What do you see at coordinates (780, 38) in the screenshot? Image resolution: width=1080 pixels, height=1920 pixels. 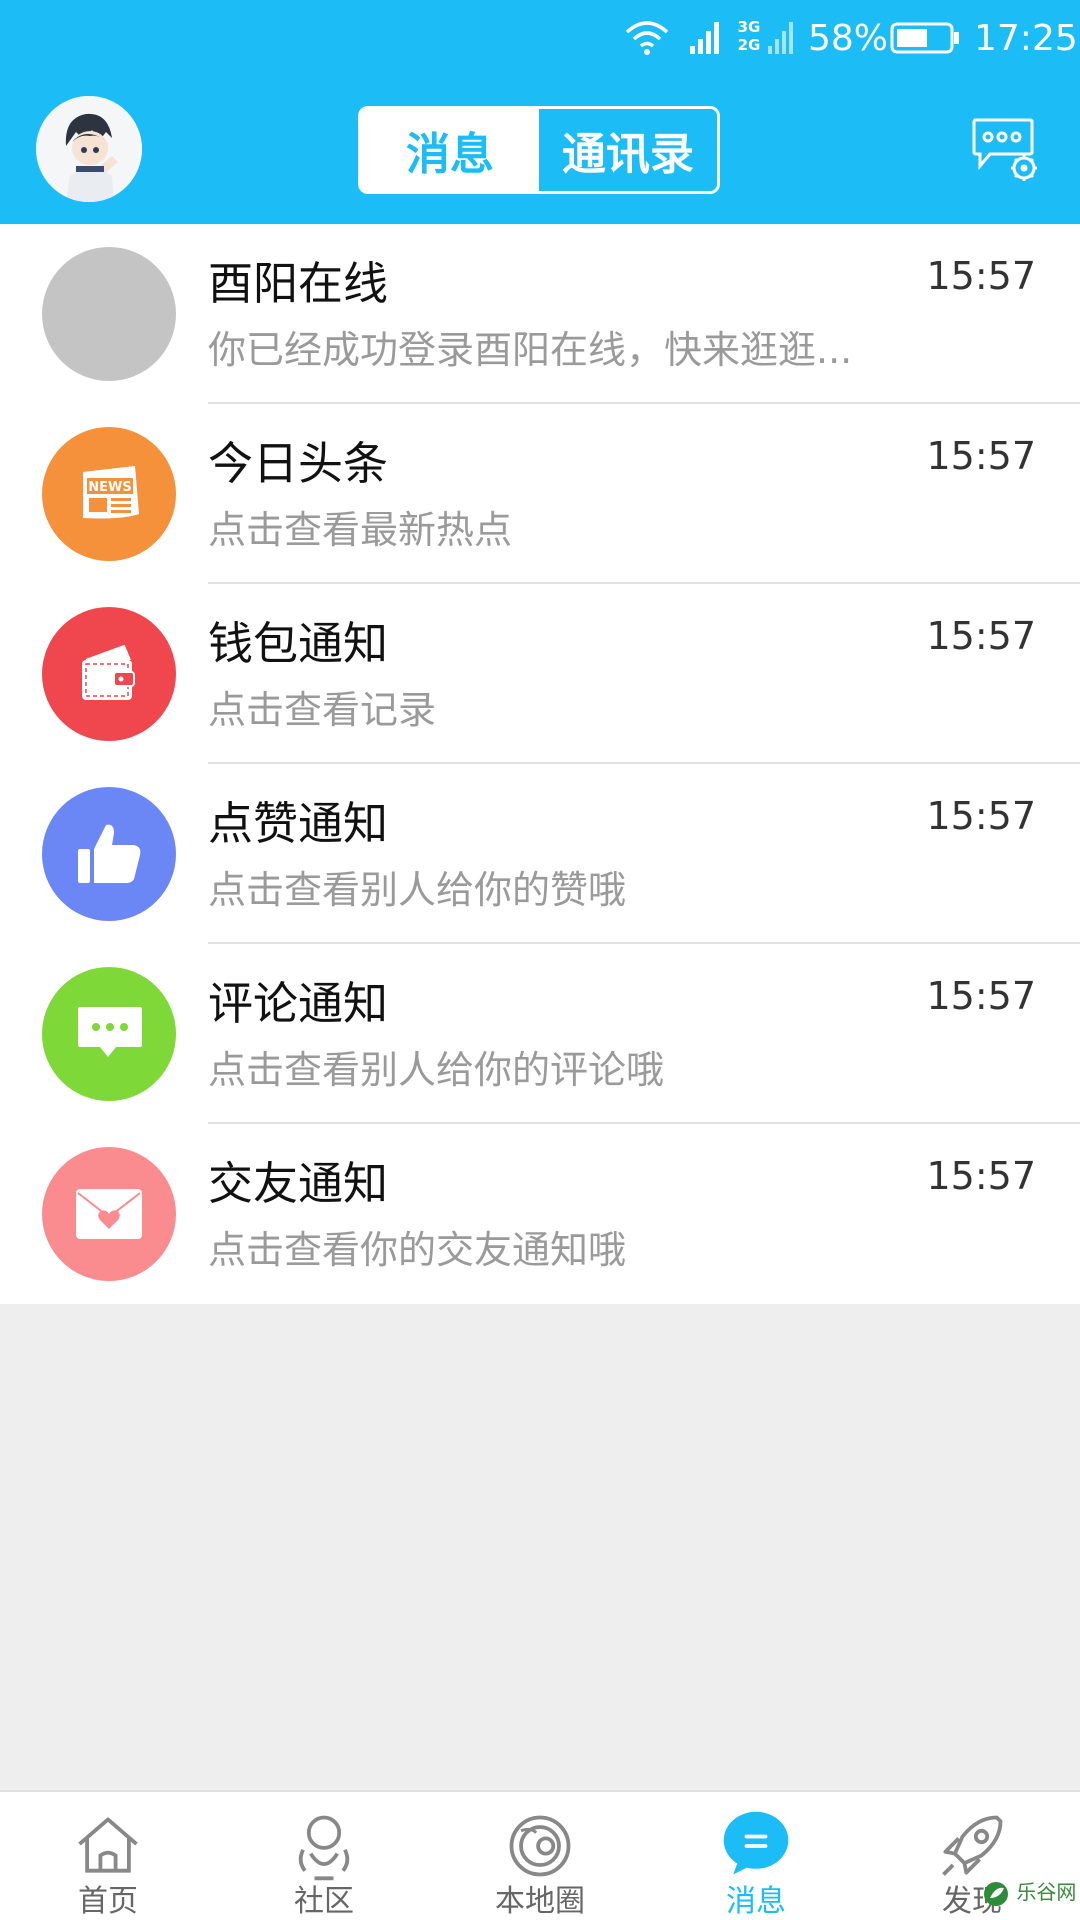 I see `signal-secondary-icon` at bounding box center [780, 38].